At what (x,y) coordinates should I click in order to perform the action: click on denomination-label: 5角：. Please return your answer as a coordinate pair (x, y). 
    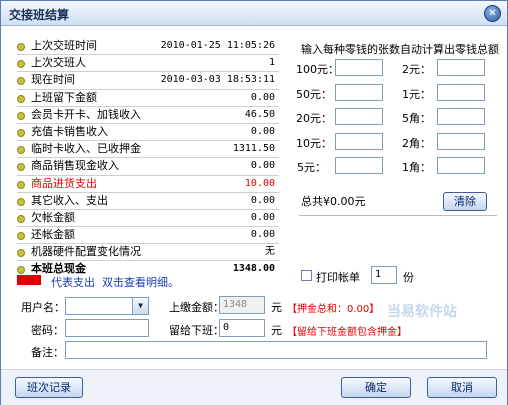
    Looking at the image, I should click on (416, 118).